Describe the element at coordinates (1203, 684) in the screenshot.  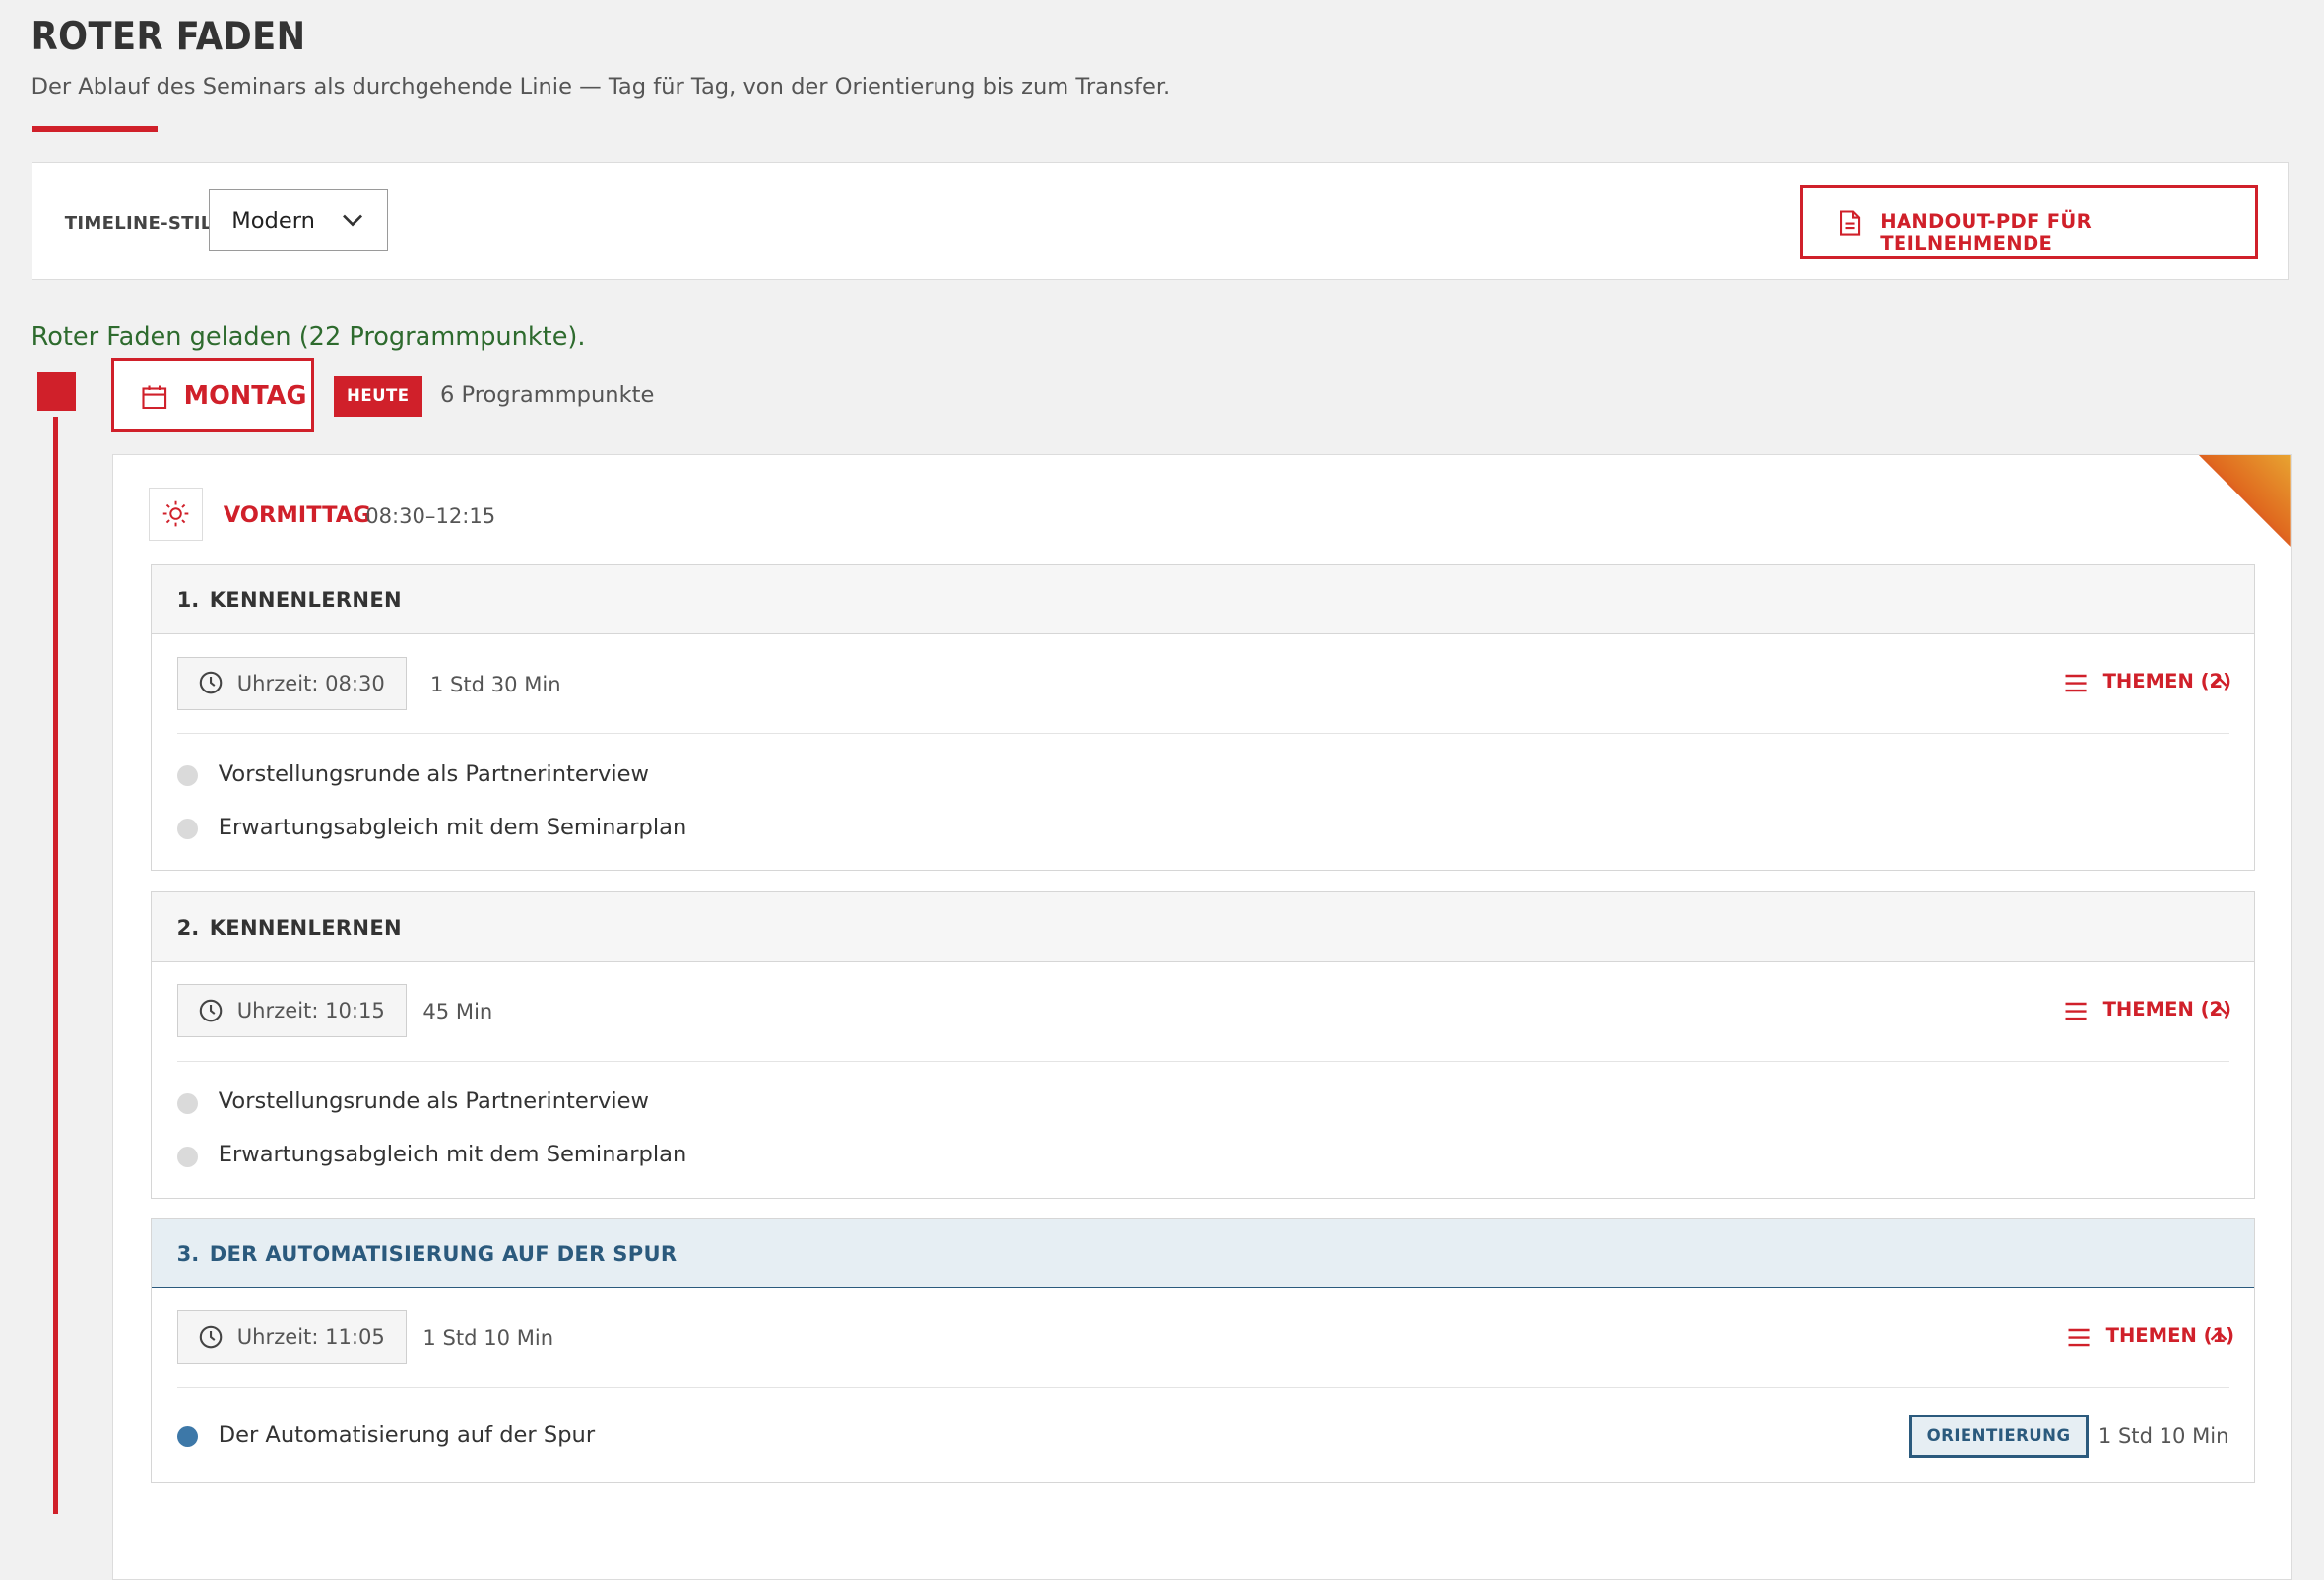
I see `item-meta: Uhrzeit: 08:30 1 Std 30 Min THEMEN (2)` at that location.